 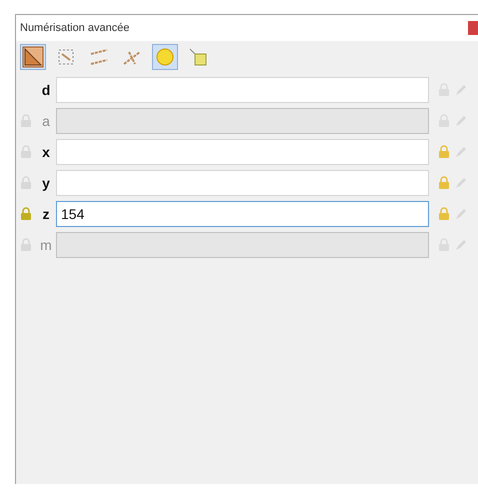 What do you see at coordinates (46, 245) in the screenshot?
I see `field-label: m` at bounding box center [46, 245].